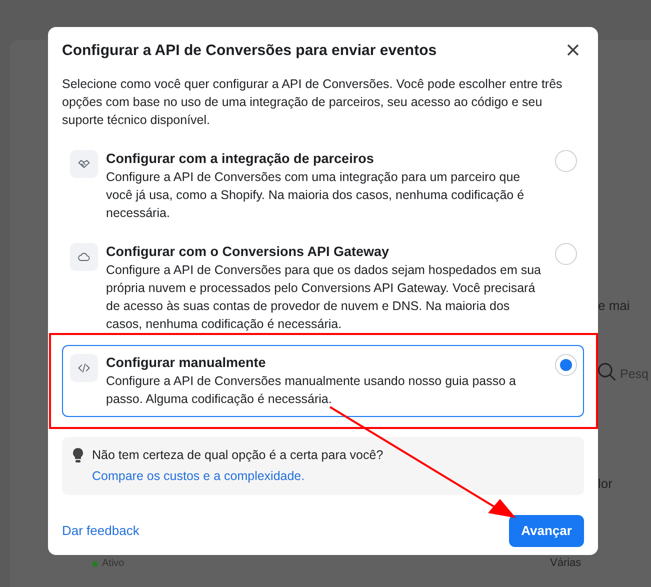 The height and width of the screenshot is (587, 651). I want to click on chart-label: e mai, so click(614, 306).